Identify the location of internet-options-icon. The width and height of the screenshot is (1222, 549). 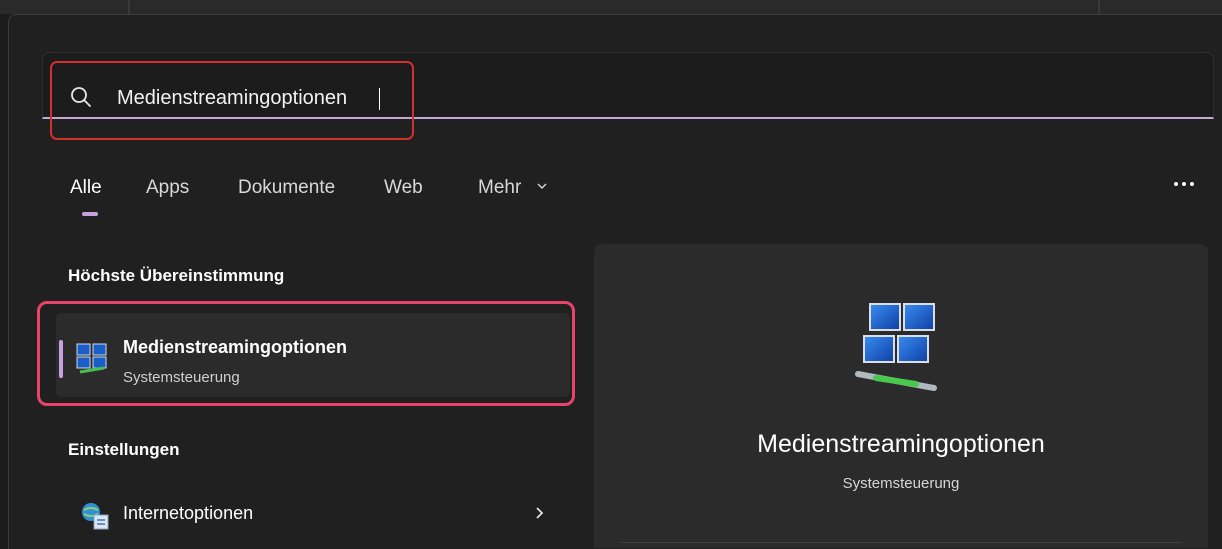
(95, 516).